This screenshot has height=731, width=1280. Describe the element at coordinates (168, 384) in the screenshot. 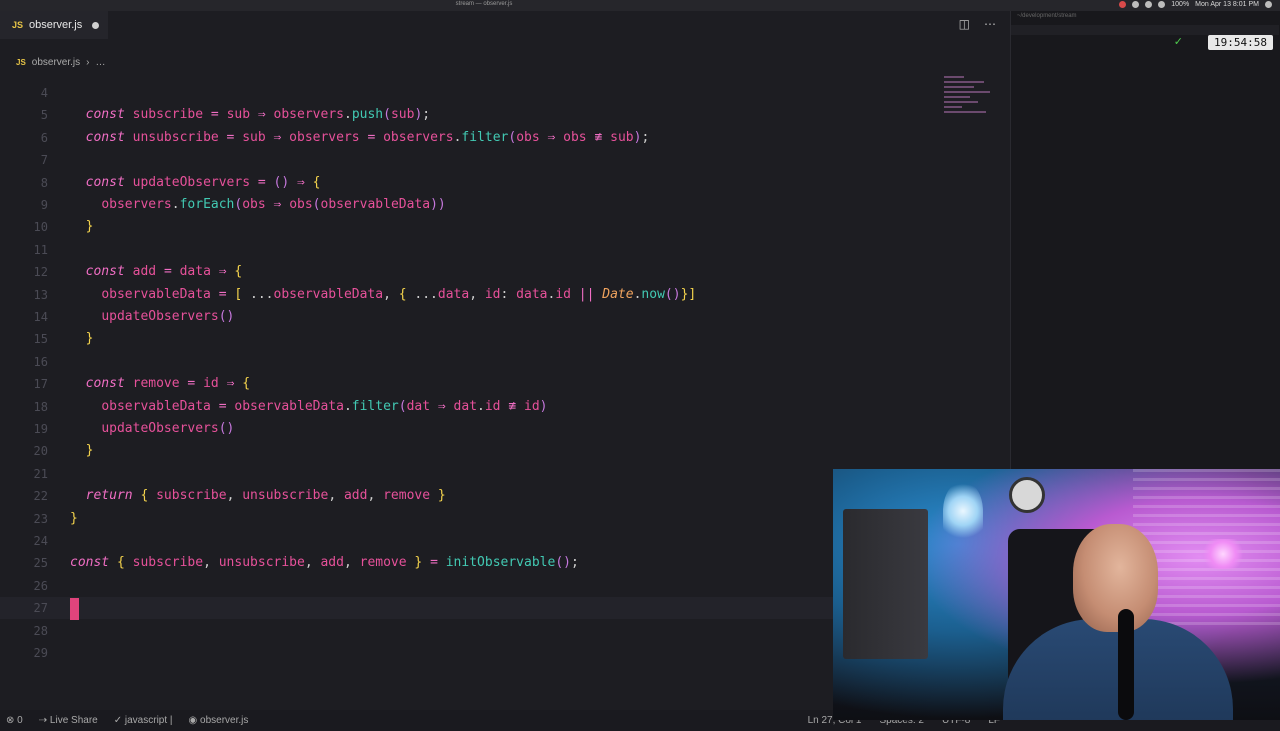

I see `code-text: const remove = id ⇒ {` at that location.